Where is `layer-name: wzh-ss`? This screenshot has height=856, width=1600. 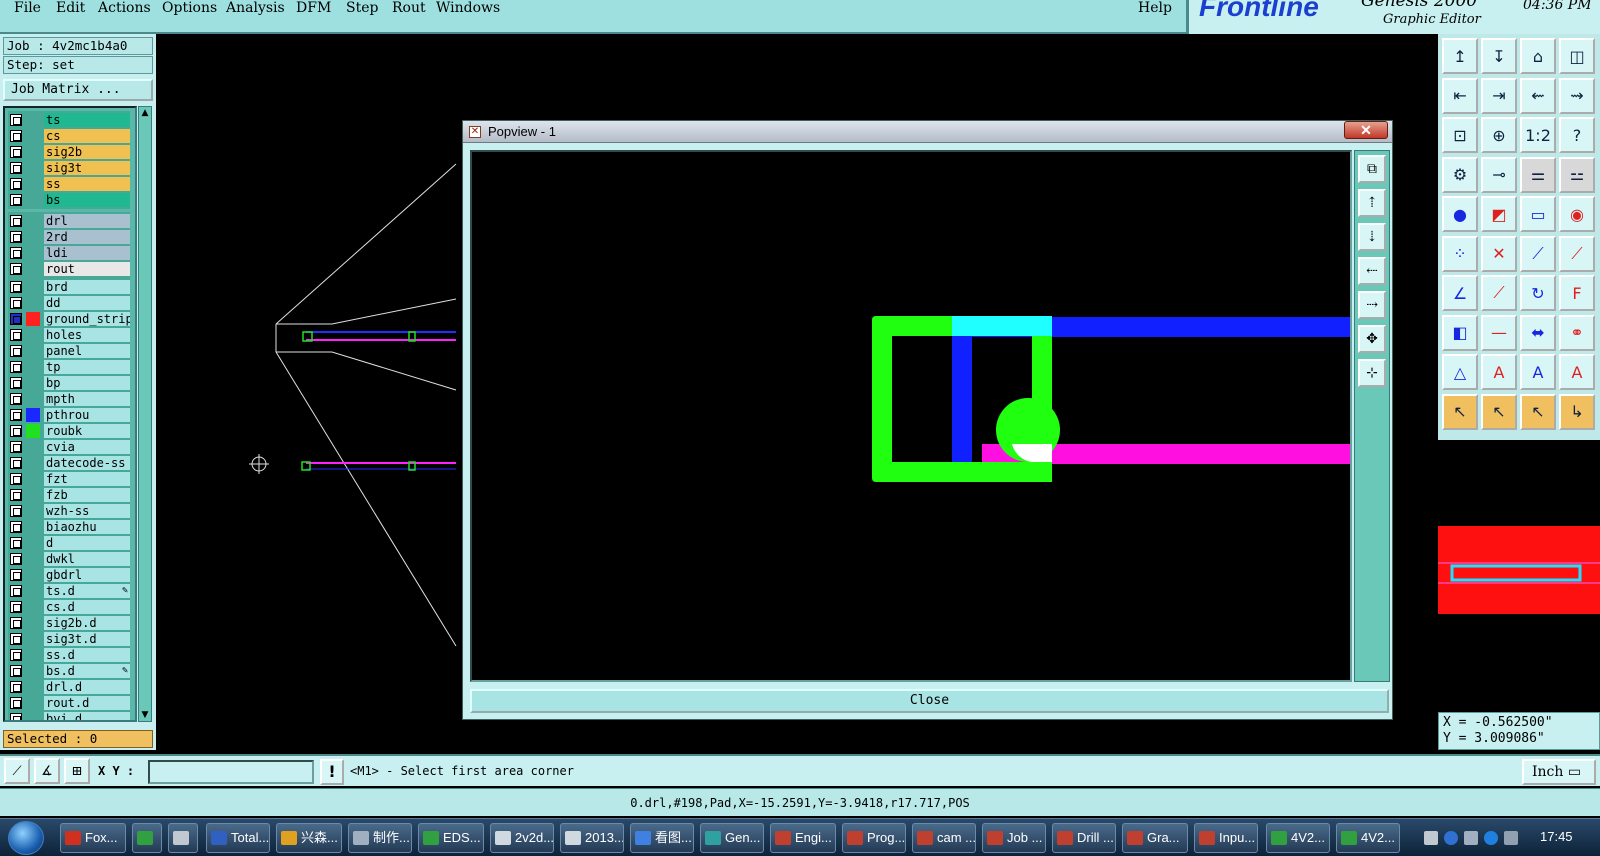
layer-name: wzh-ss is located at coordinates (87, 511).